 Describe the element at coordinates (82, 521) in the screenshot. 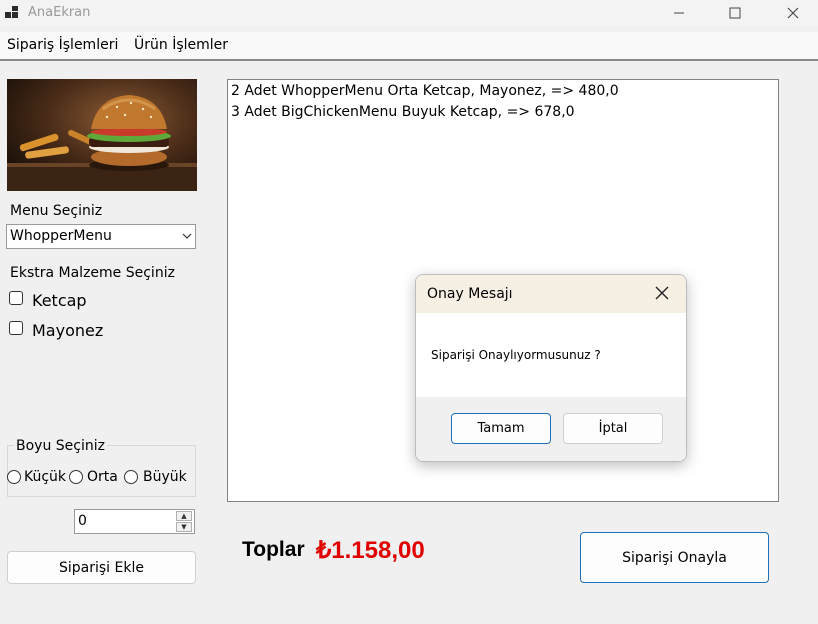

I see `quantity-value: 0` at that location.